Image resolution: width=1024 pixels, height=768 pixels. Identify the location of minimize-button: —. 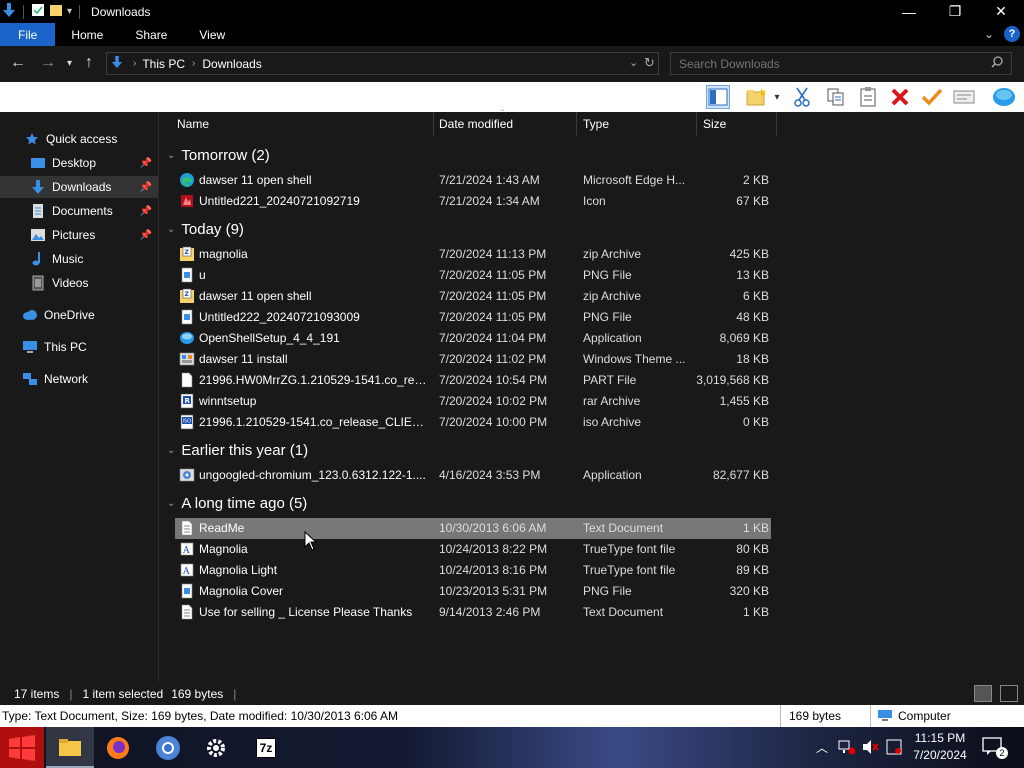
(909, 11).